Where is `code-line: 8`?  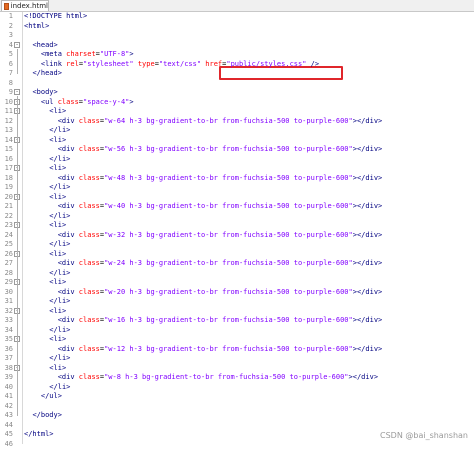 code-line: 8 is located at coordinates (237, 84).